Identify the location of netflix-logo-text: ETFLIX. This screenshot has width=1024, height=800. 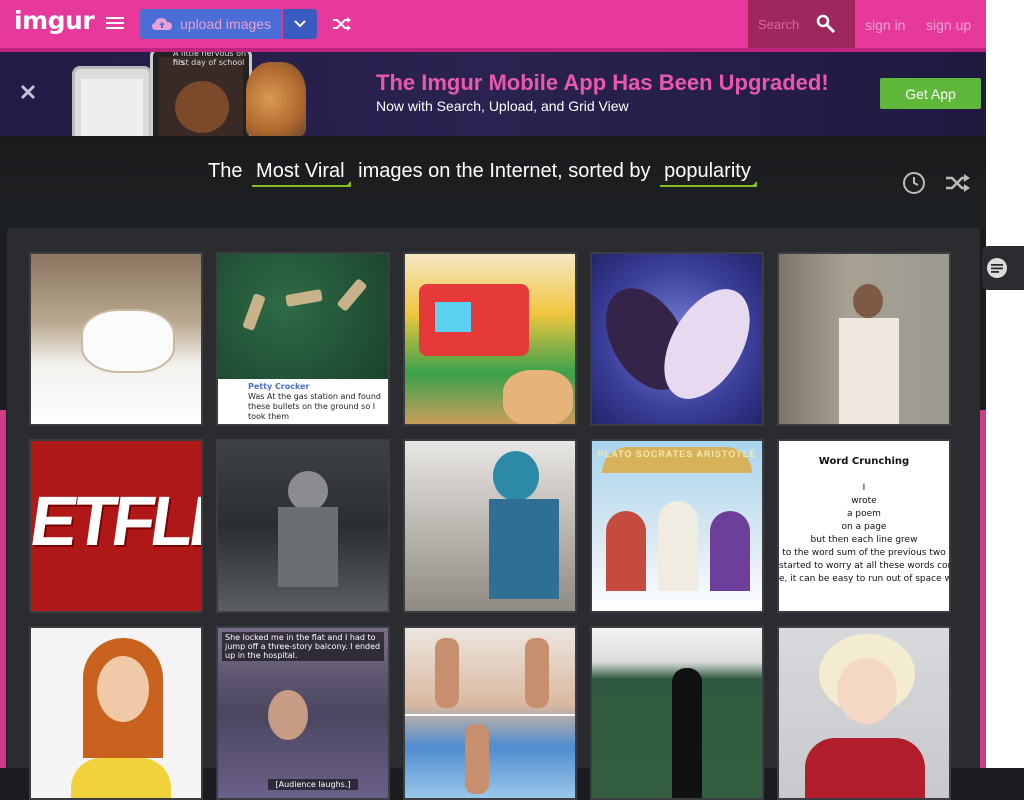
(116, 521).